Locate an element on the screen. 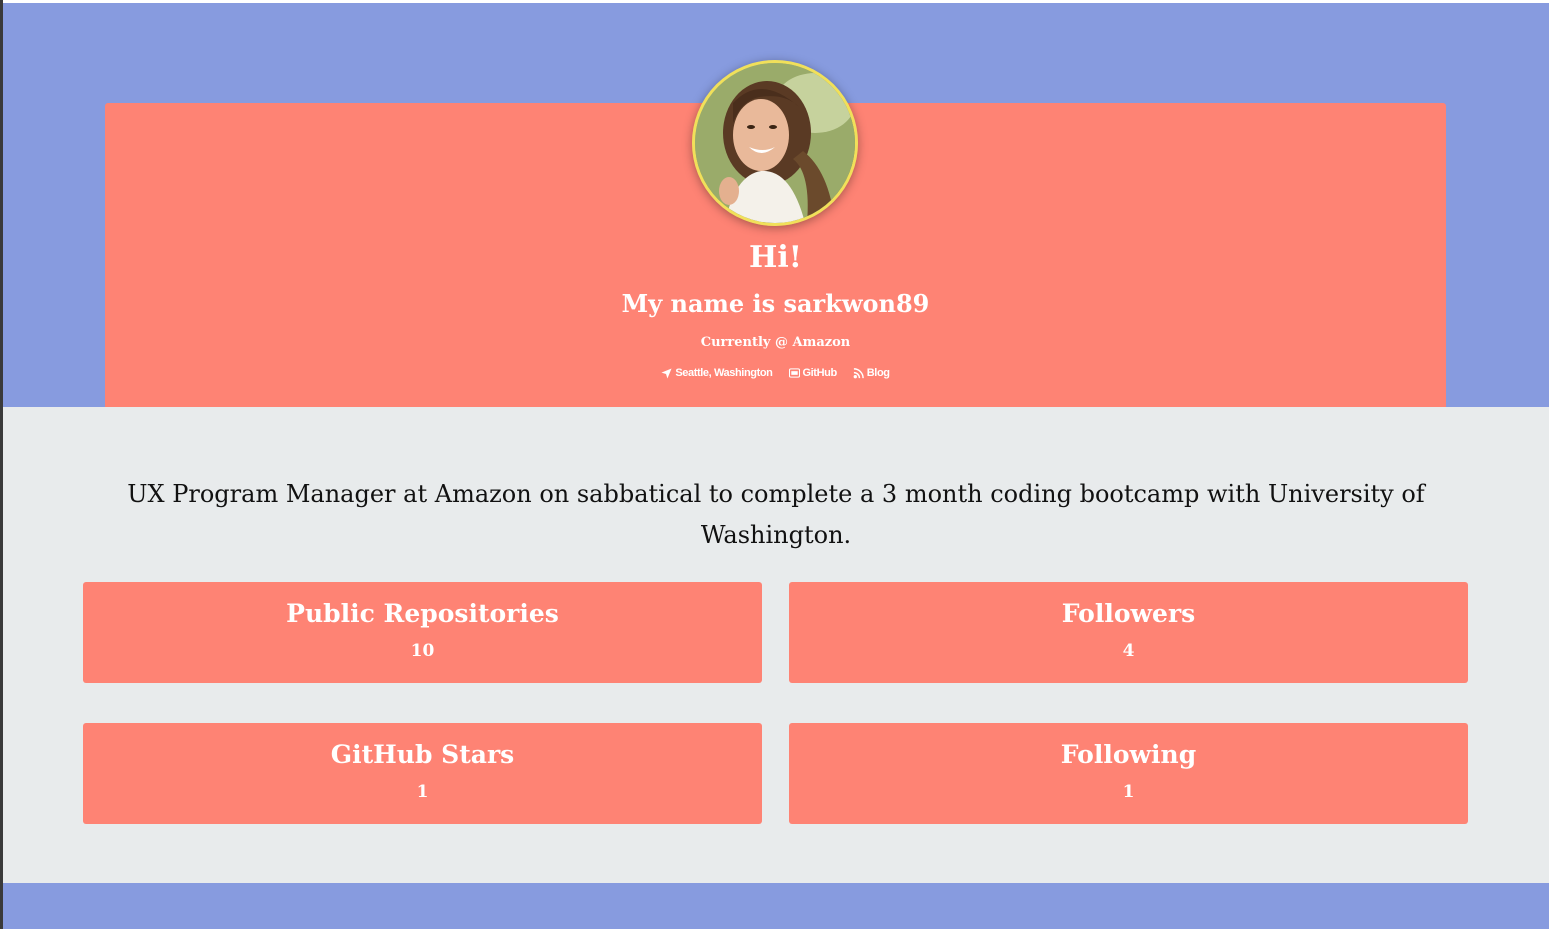 This screenshot has width=1549, height=929. location-arrow-icon is located at coordinates (666, 373).